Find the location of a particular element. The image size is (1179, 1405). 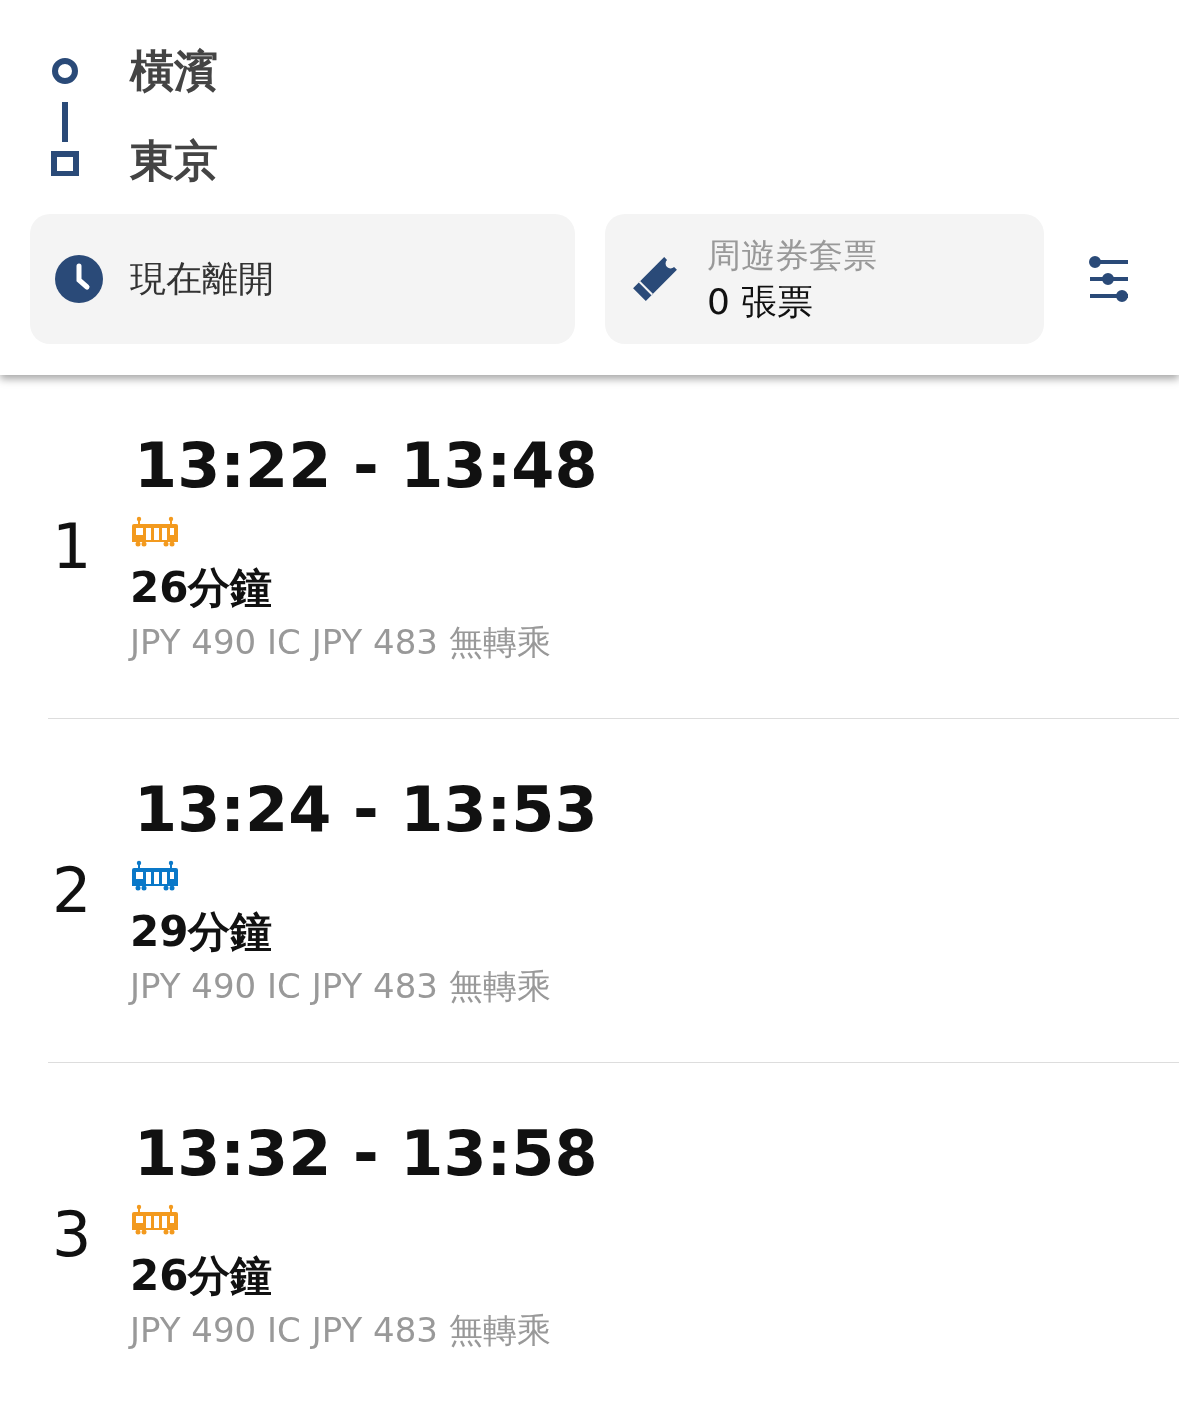

clock-icon is located at coordinates (79, 279).